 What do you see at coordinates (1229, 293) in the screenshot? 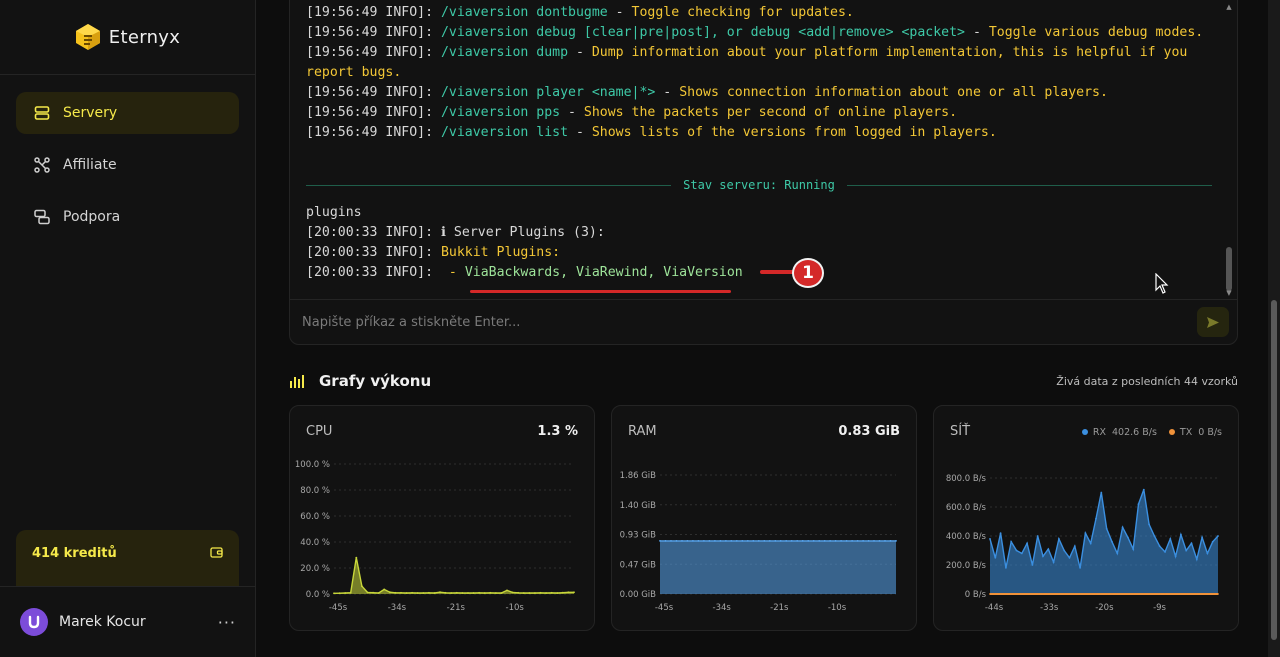
I see `scroll-down-arrow-icon: ▼` at bounding box center [1229, 293].